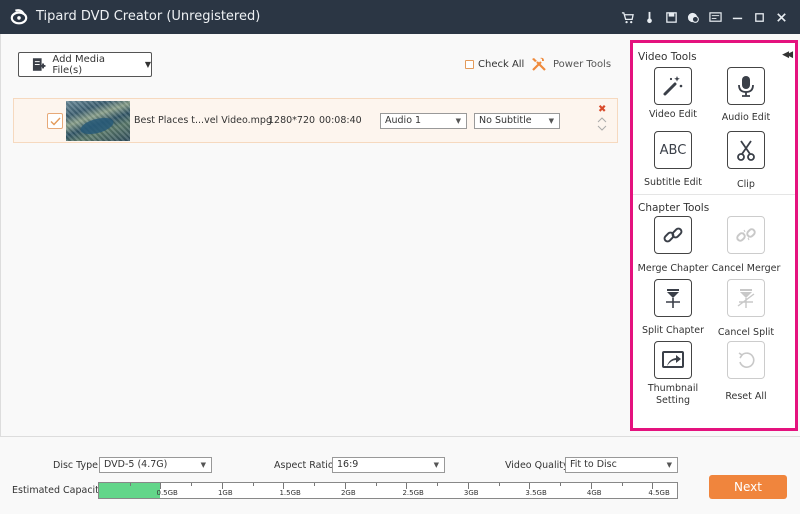  I want to click on reset-icon, so click(746, 360).